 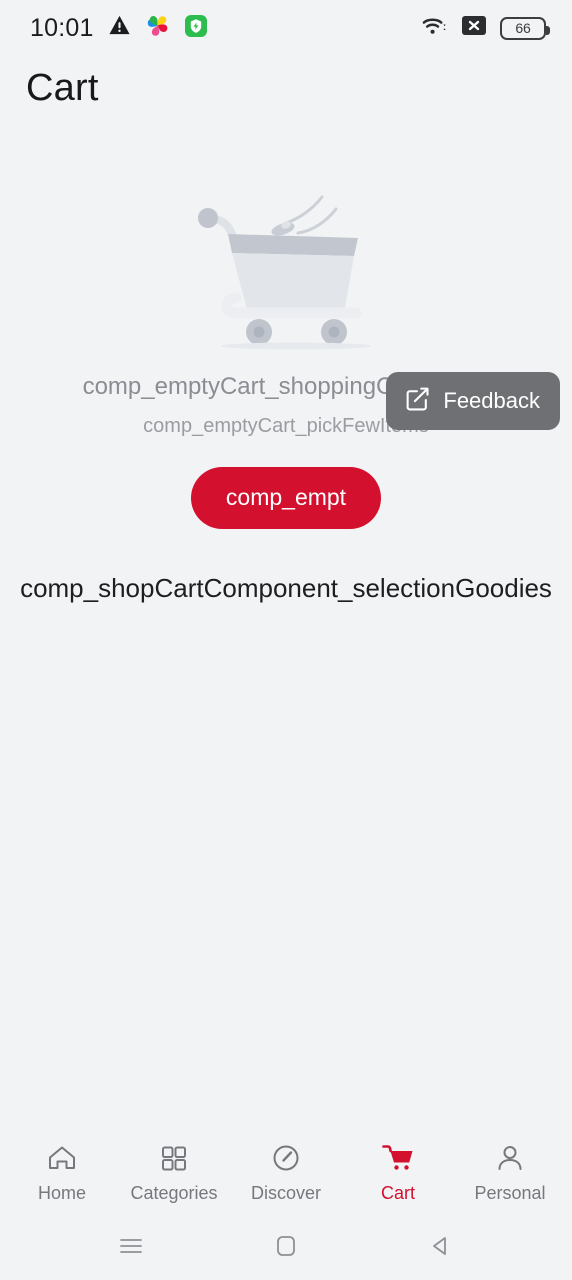 What do you see at coordinates (397, 1192) in the screenshot?
I see `tab-cart-label: Cart` at bounding box center [397, 1192].